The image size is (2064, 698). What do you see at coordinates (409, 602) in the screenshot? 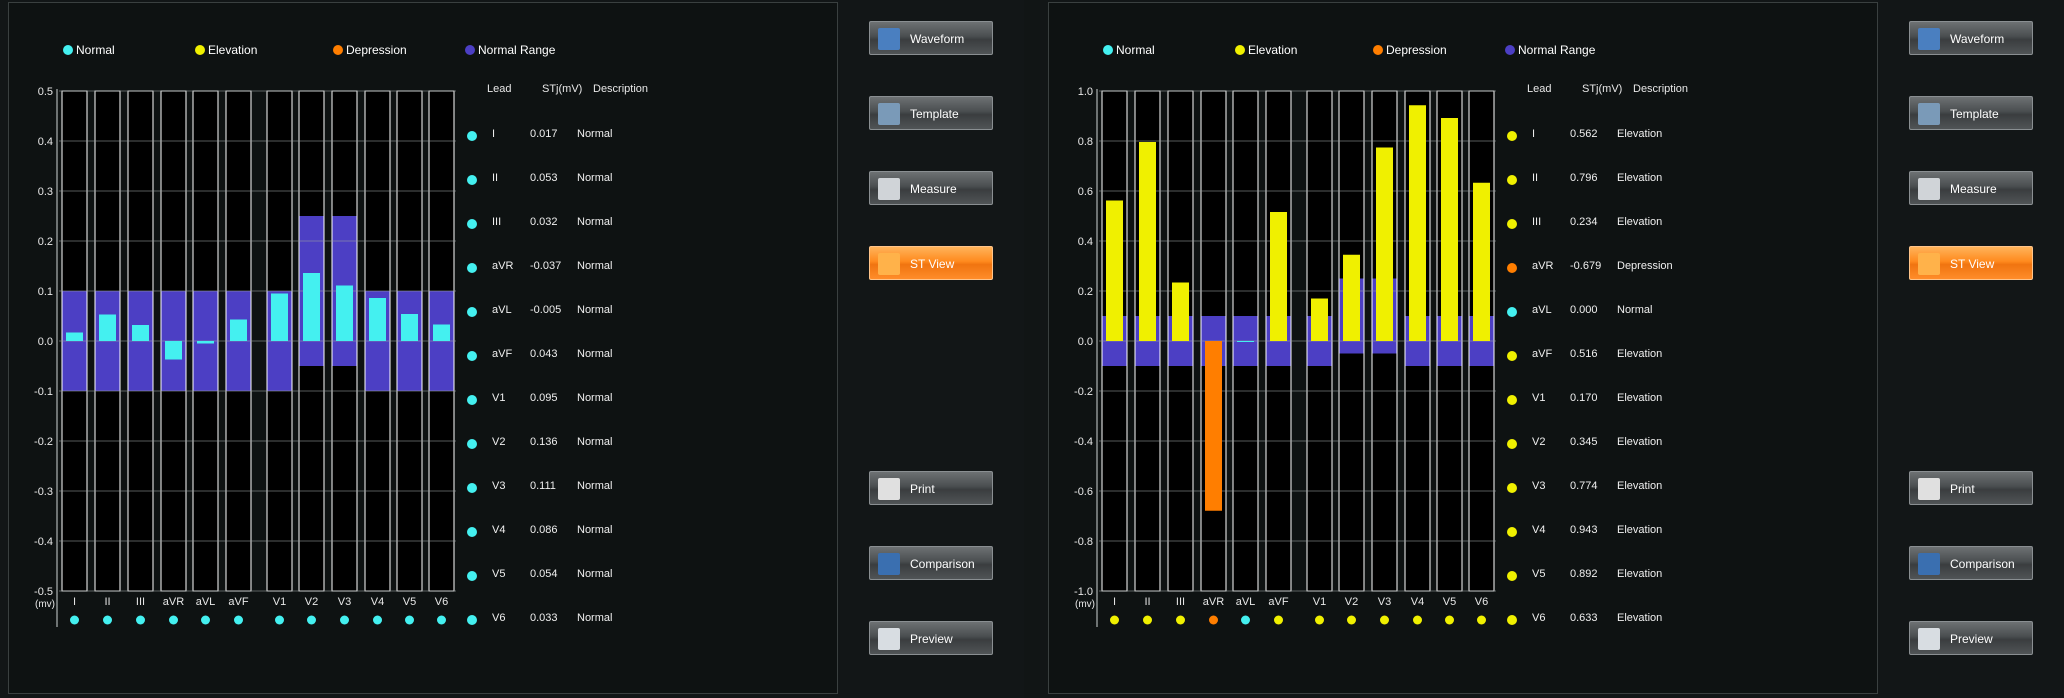
I see `x-category-label: V5` at bounding box center [409, 602].